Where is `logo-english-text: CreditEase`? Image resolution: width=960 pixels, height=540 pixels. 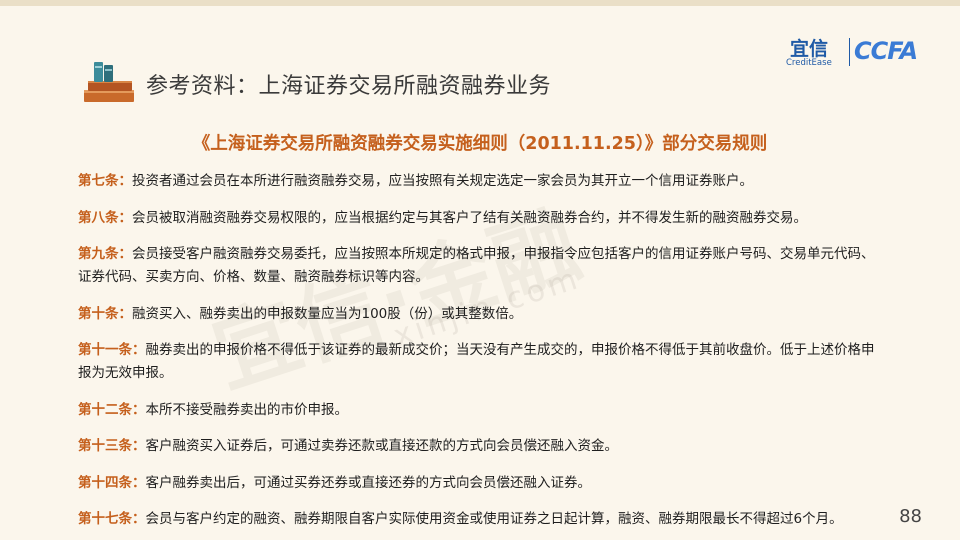 logo-english-text: CreditEase is located at coordinates (809, 63).